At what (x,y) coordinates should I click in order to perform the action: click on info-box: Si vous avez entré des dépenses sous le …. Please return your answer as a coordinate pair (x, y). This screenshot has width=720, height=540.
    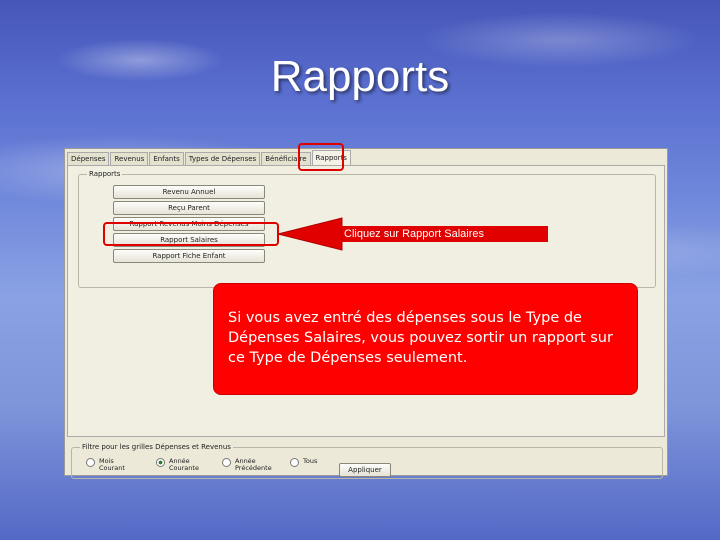
    Looking at the image, I should click on (425, 339).